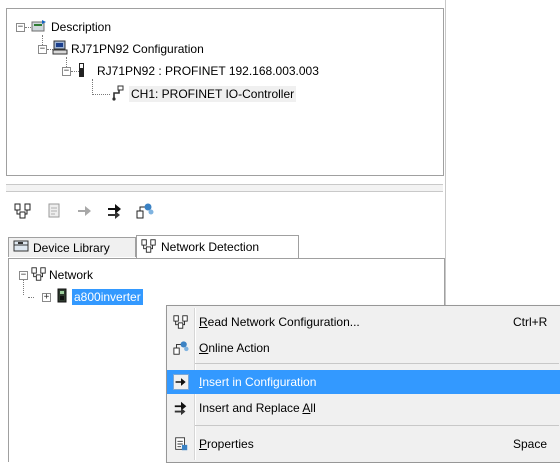 This screenshot has height=463, width=560. Describe the element at coordinates (530, 444) in the screenshot. I see `menu-shortcut: Space` at that location.